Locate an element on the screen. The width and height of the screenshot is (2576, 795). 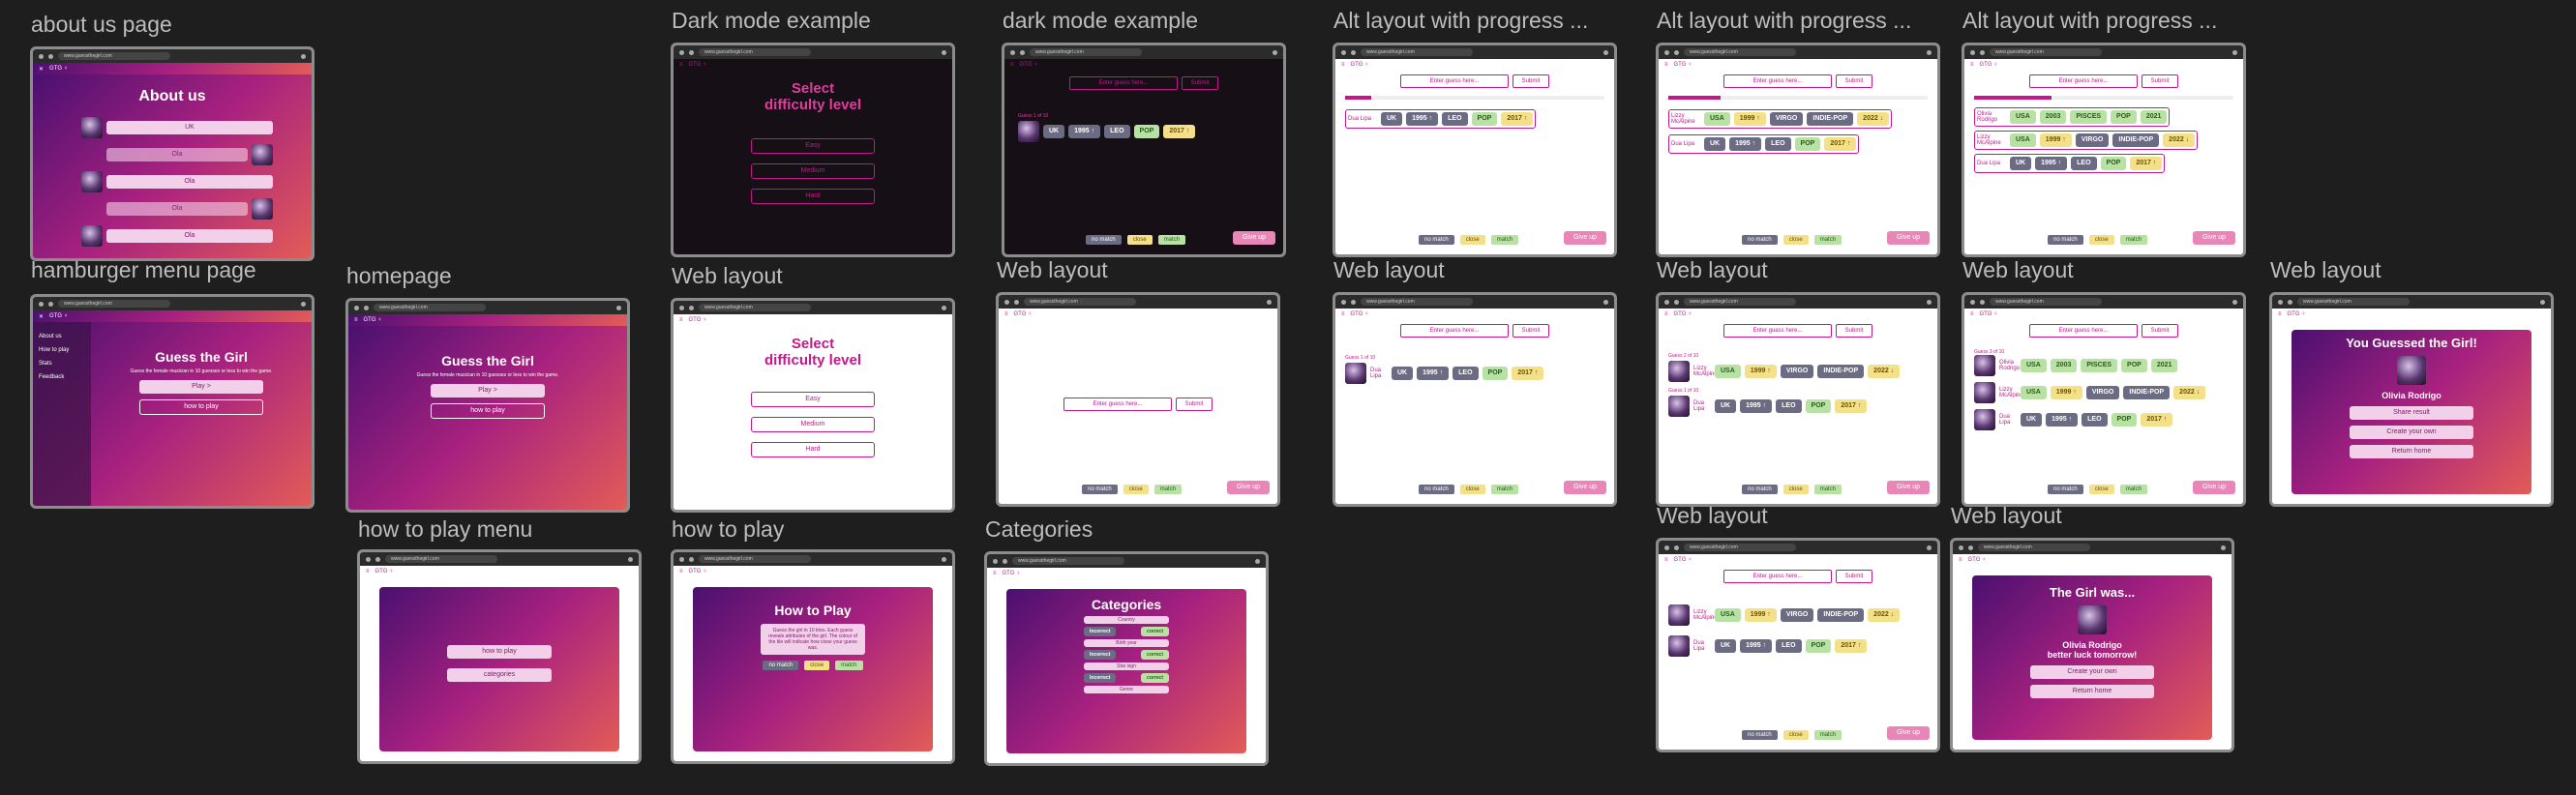
label-about-us: about us page is located at coordinates (101, 24).